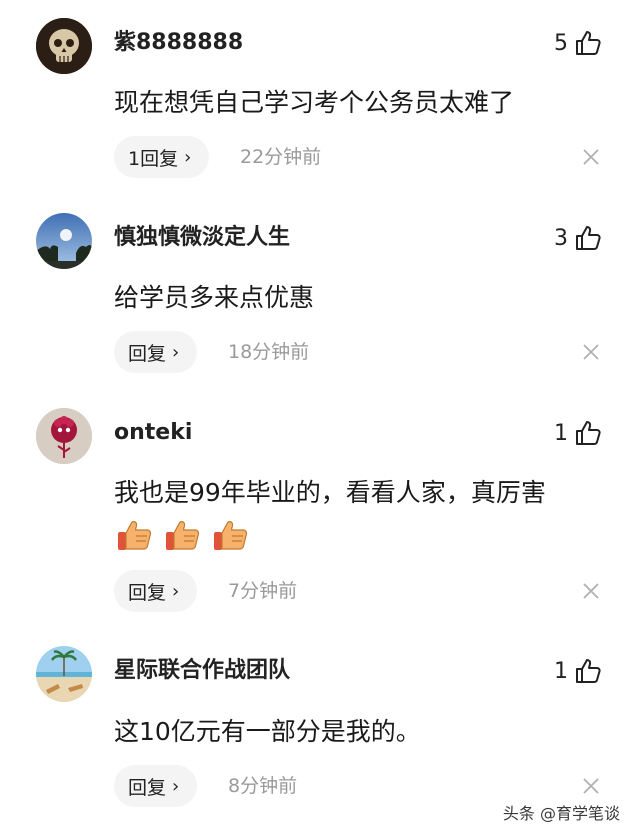  I want to click on username: 紫8888888, so click(178, 43).